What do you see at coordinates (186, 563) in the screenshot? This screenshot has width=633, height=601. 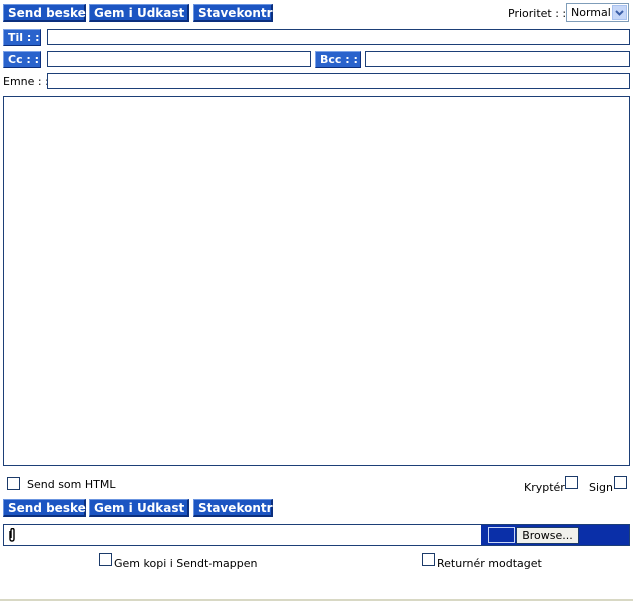 I see `save-copy-label: Gem kopi i Sendt-mappen` at bounding box center [186, 563].